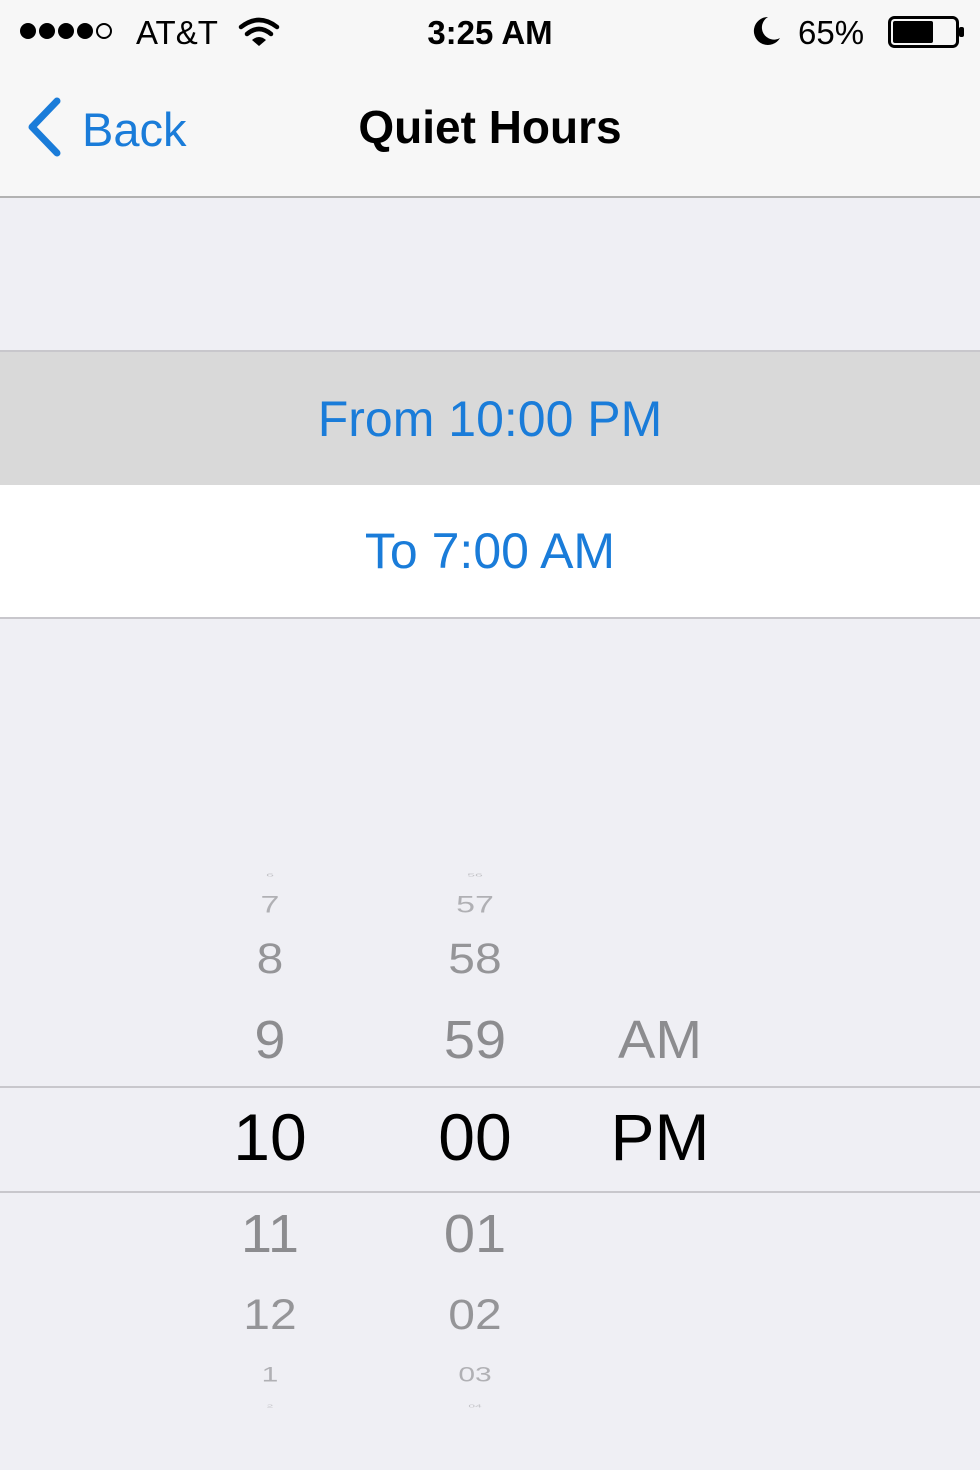  Describe the element at coordinates (270, 875) in the screenshot. I see `hour-option: 6` at that location.